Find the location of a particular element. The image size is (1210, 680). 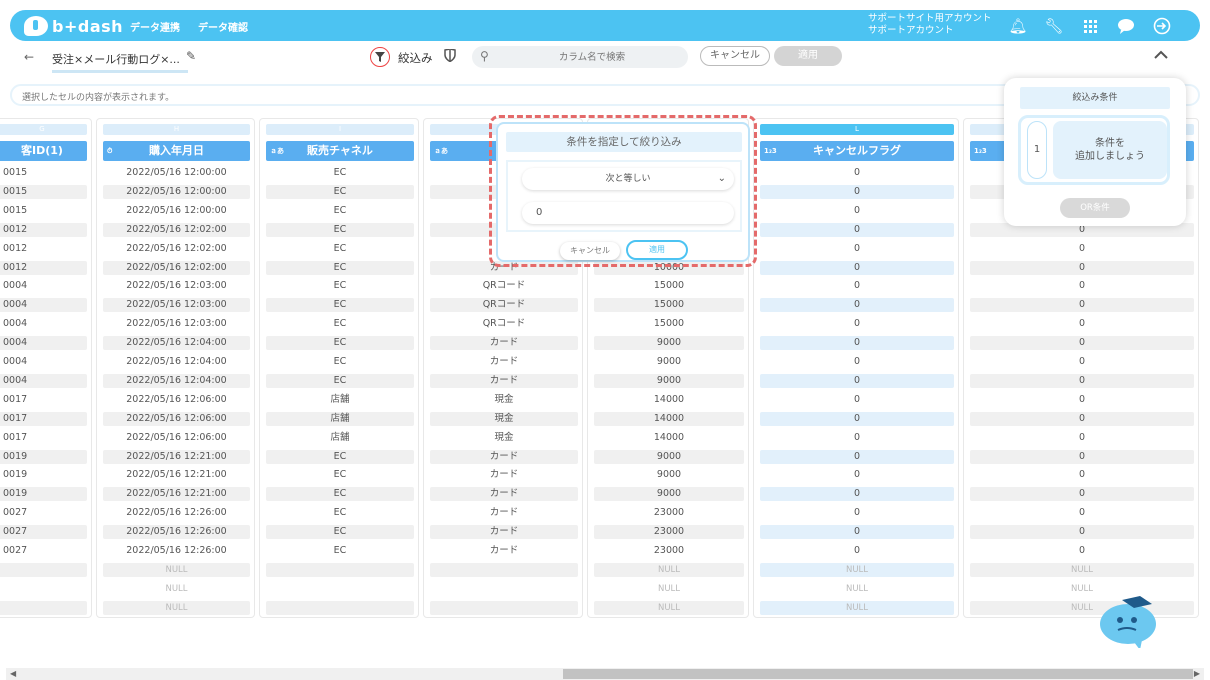

or-condition-button: OR条件 is located at coordinates (1095, 208).